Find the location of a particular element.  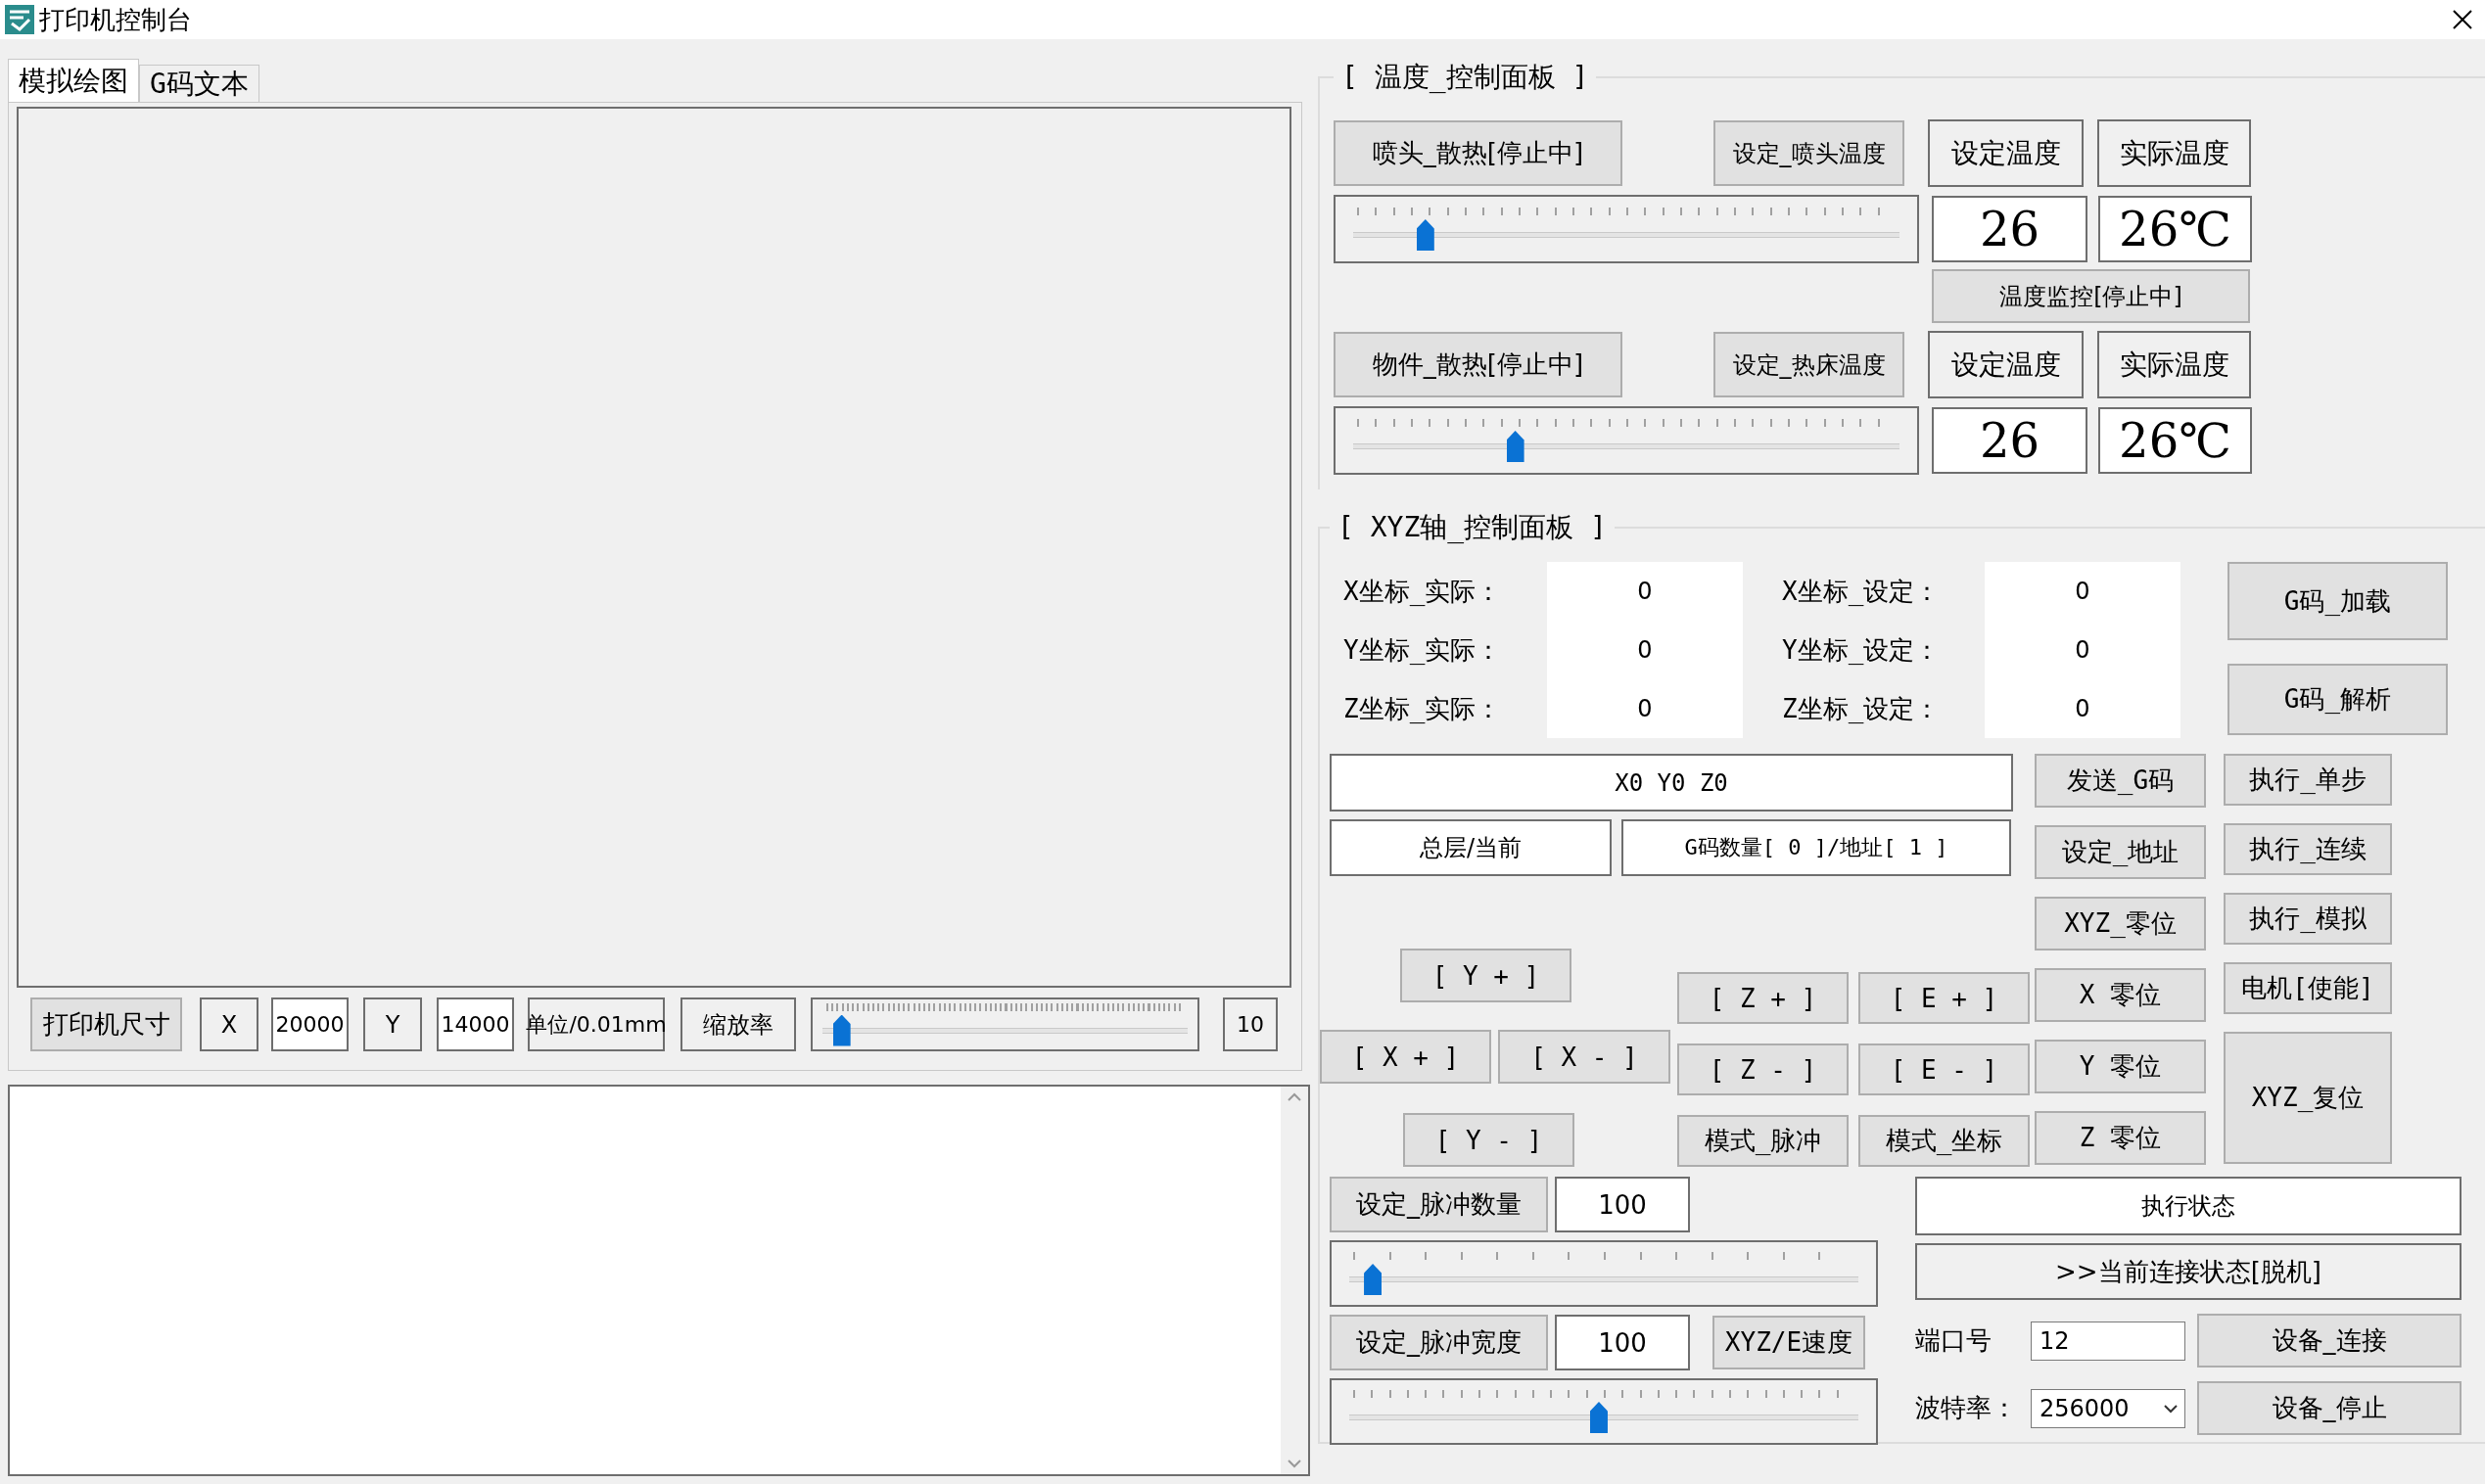

port-label: 端口号 is located at coordinates (1954, 1340).